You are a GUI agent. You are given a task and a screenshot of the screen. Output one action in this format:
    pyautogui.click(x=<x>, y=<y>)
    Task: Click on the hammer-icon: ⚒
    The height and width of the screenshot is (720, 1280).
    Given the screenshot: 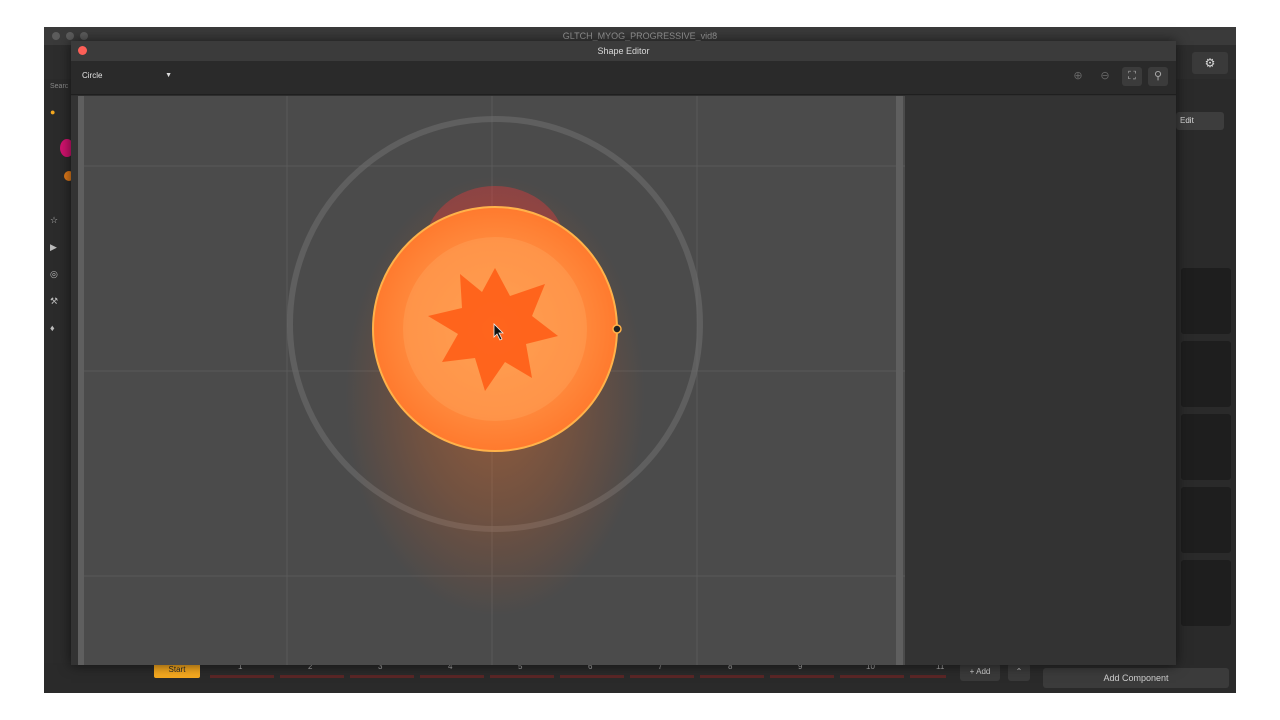 What is the action you would take?
    pyautogui.click(x=61, y=304)
    